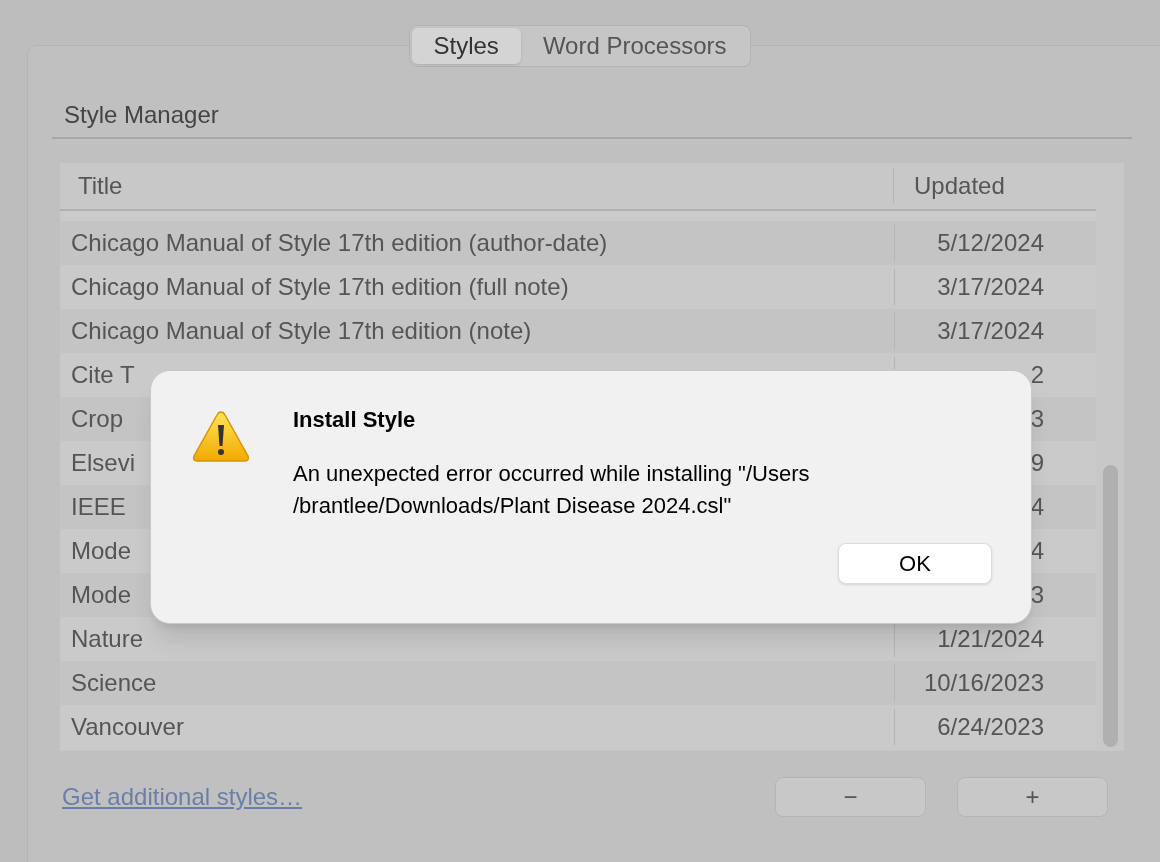 The height and width of the screenshot is (862, 1160). Describe the element at coordinates (634, 46) in the screenshot. I see `tab: Word Processors` at that location.